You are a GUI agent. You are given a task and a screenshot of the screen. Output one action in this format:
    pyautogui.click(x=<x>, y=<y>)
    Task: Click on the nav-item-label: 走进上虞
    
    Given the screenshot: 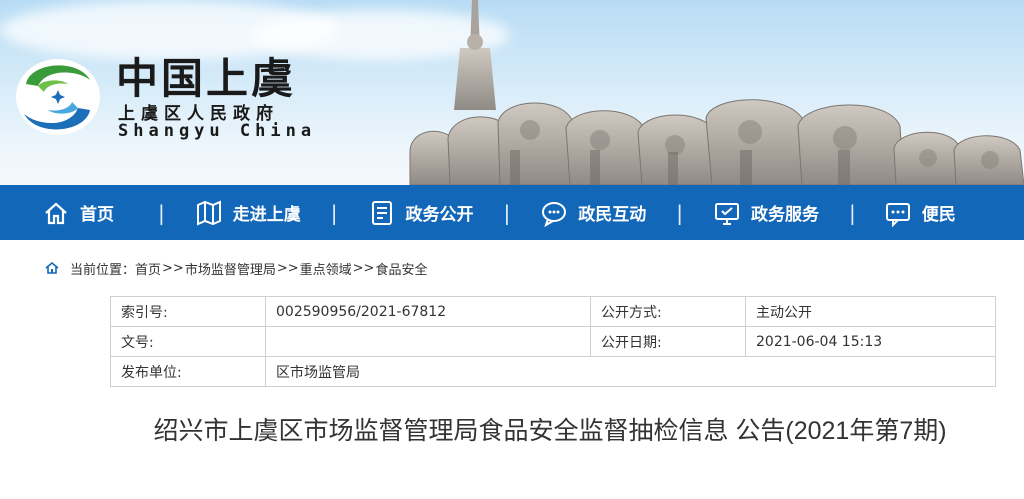 What is the action you would take?
    pyautogui.click(x=266, y=215)
    